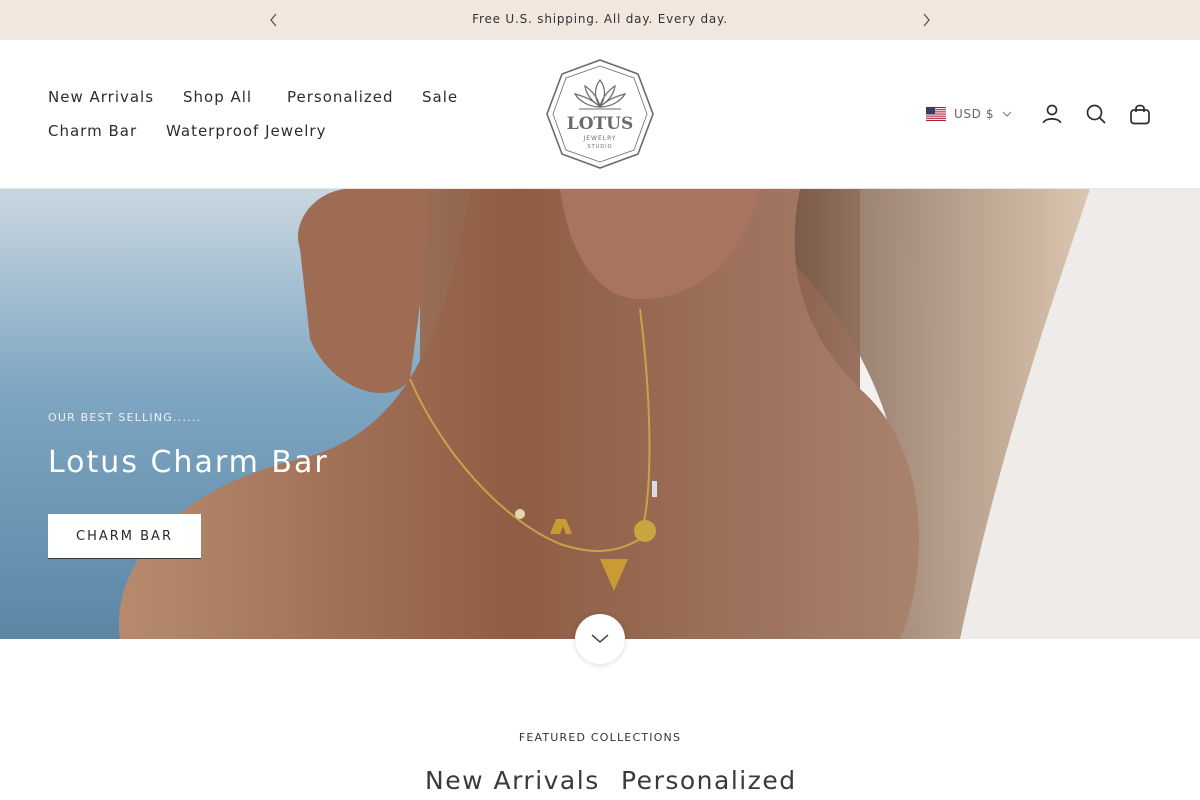 The image size is (1200, 800). Describe the element at coordinates (340, 97) in the screenshot. I see `nav-personalized: Personalized` at that location.